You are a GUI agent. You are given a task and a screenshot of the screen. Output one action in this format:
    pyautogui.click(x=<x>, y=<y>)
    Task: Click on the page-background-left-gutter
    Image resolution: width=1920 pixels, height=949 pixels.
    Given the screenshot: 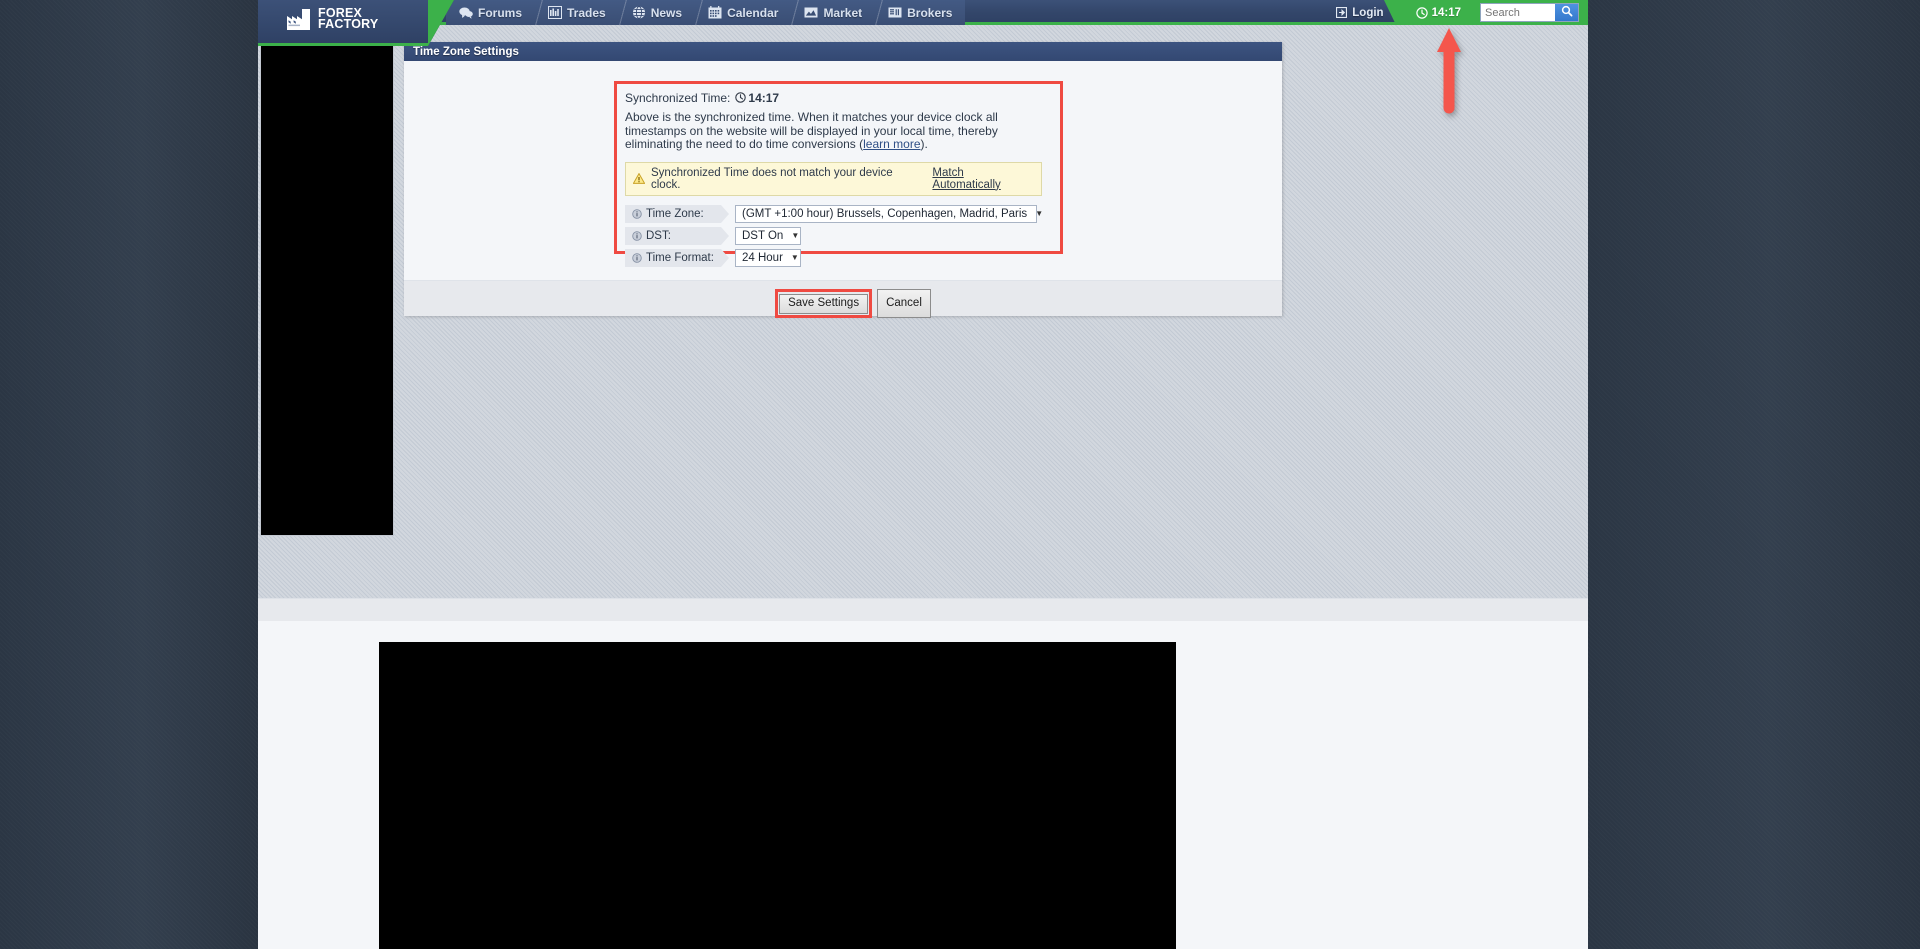 What is the action you would take?
    pyautogui.click(x=129, y=474)
    